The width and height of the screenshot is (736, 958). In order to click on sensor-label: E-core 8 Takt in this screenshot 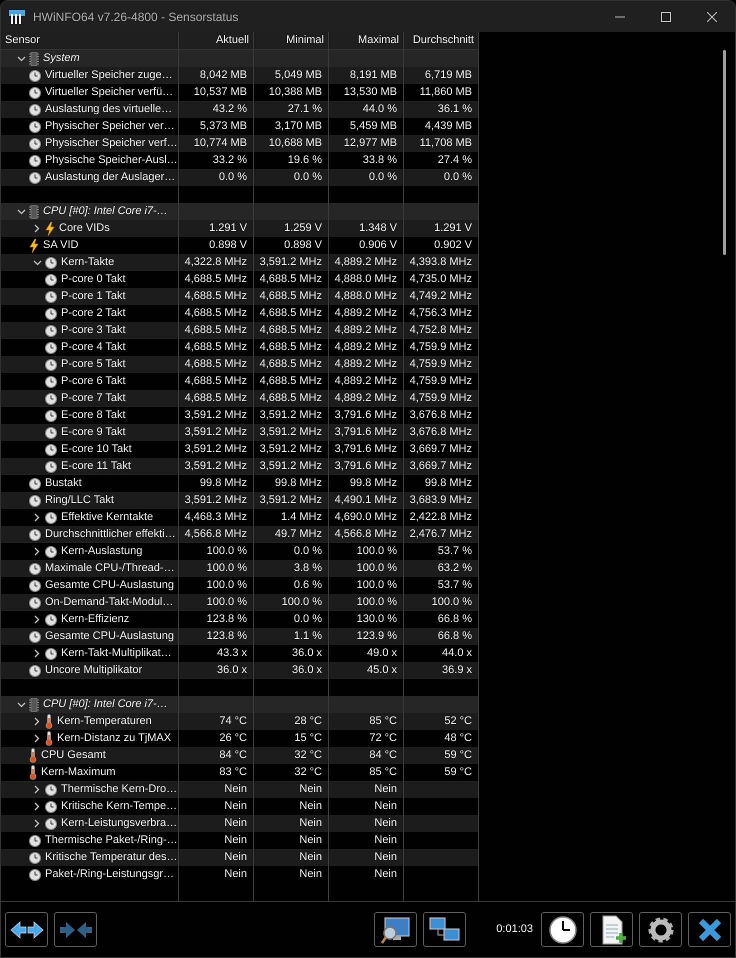, I will do `click(93, 415)`.